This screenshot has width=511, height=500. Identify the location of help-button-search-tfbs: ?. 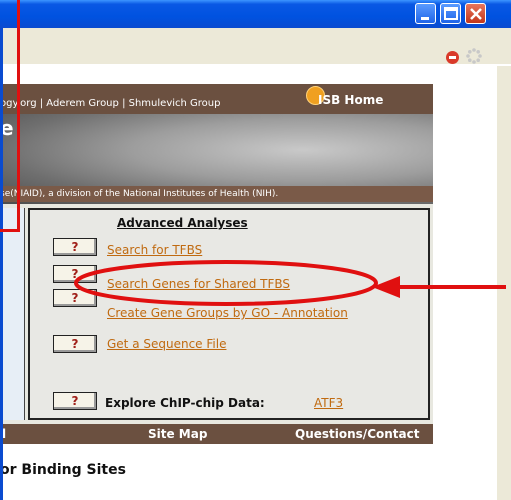
(75, 247).